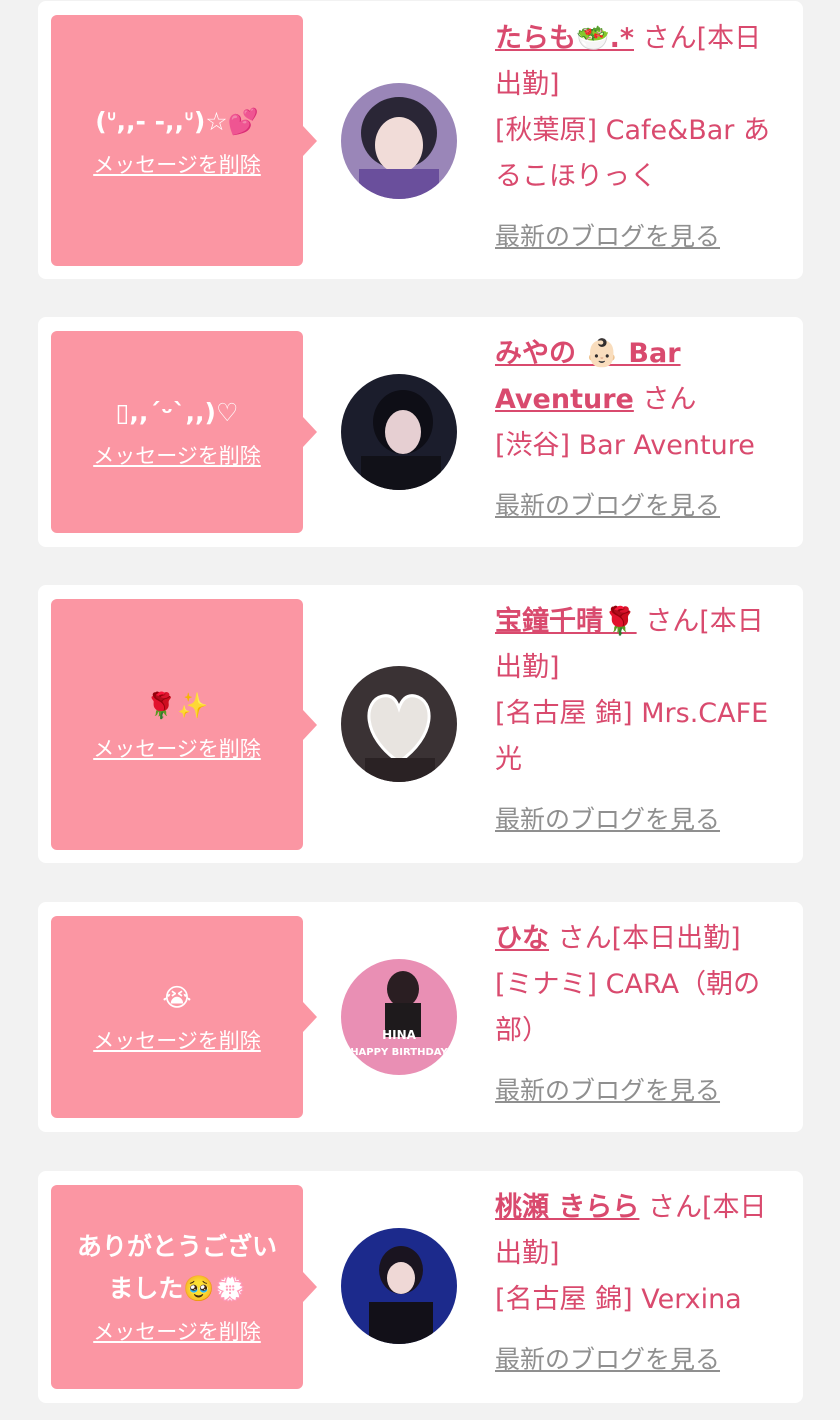  I want to click on cast-name-link: 桃瀬 きらら, so click(567, 1207).